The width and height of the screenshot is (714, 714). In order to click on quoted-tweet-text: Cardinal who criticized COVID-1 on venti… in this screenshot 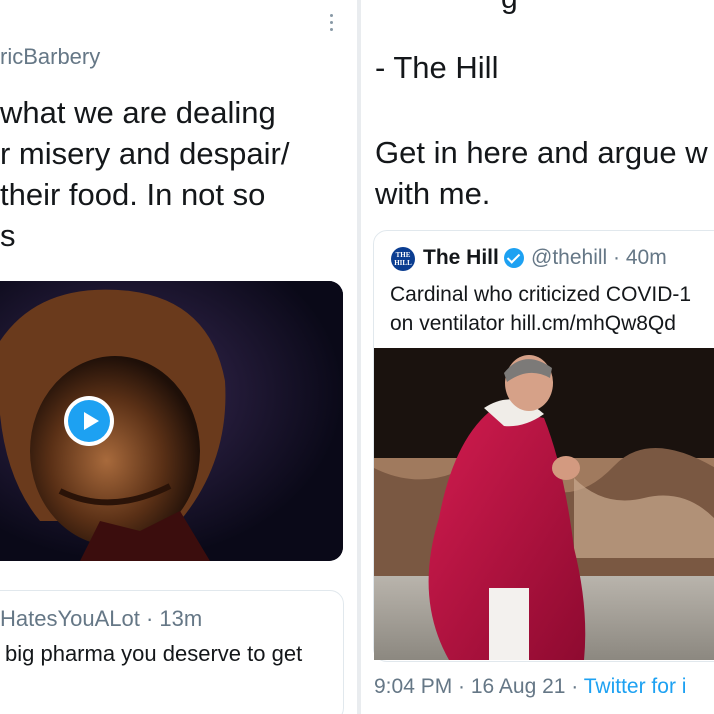, I will do `click(540, 309)`.